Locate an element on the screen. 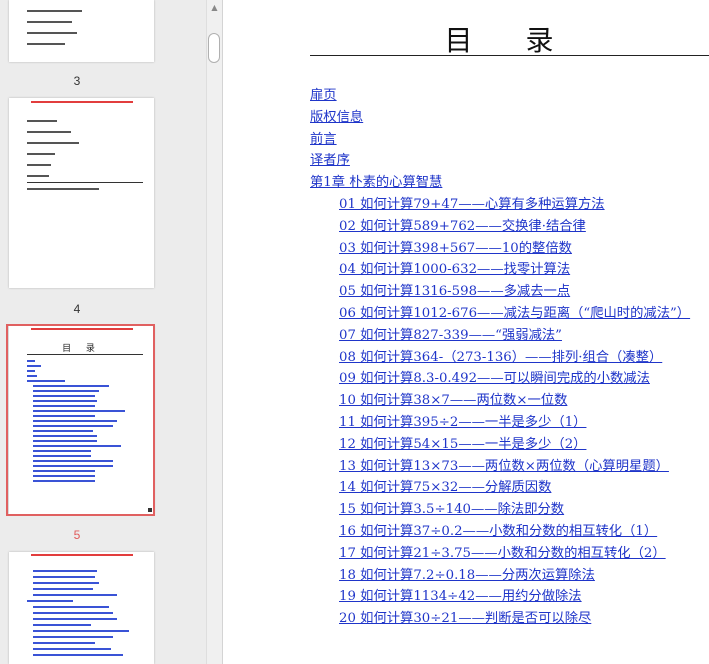 This screenshot has width=709, height=664. toc-link-translator-preface: 译者序 is located at coordinates (509, 161).